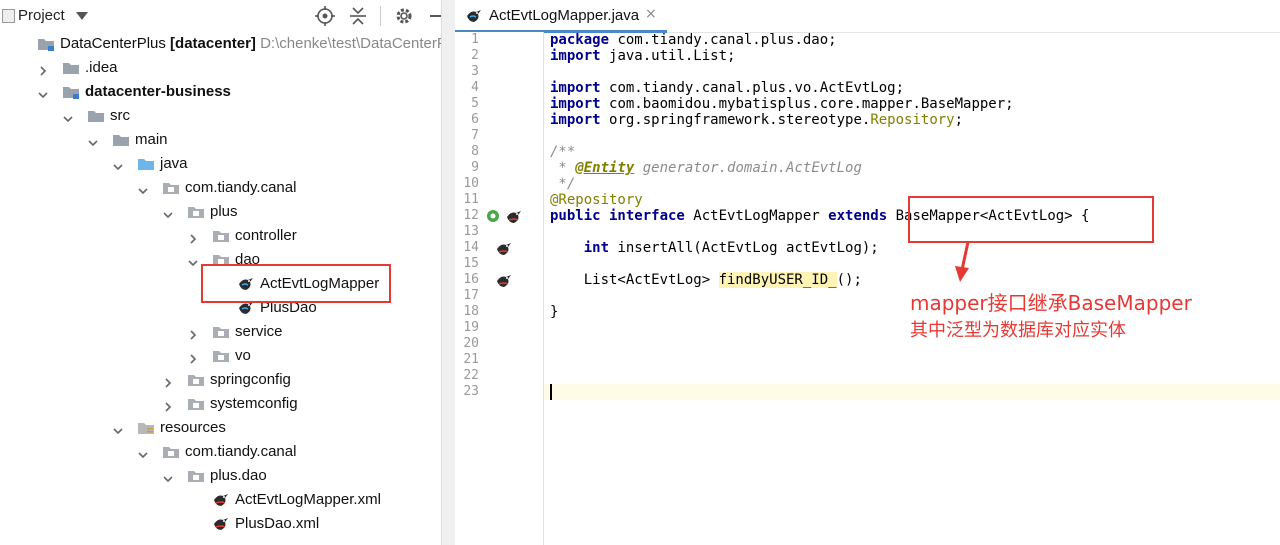 This screenshot has width=1280, height=545. Describe the element at coordinates (404, 16) in the screenshot. I see `gear-icon` at that location.